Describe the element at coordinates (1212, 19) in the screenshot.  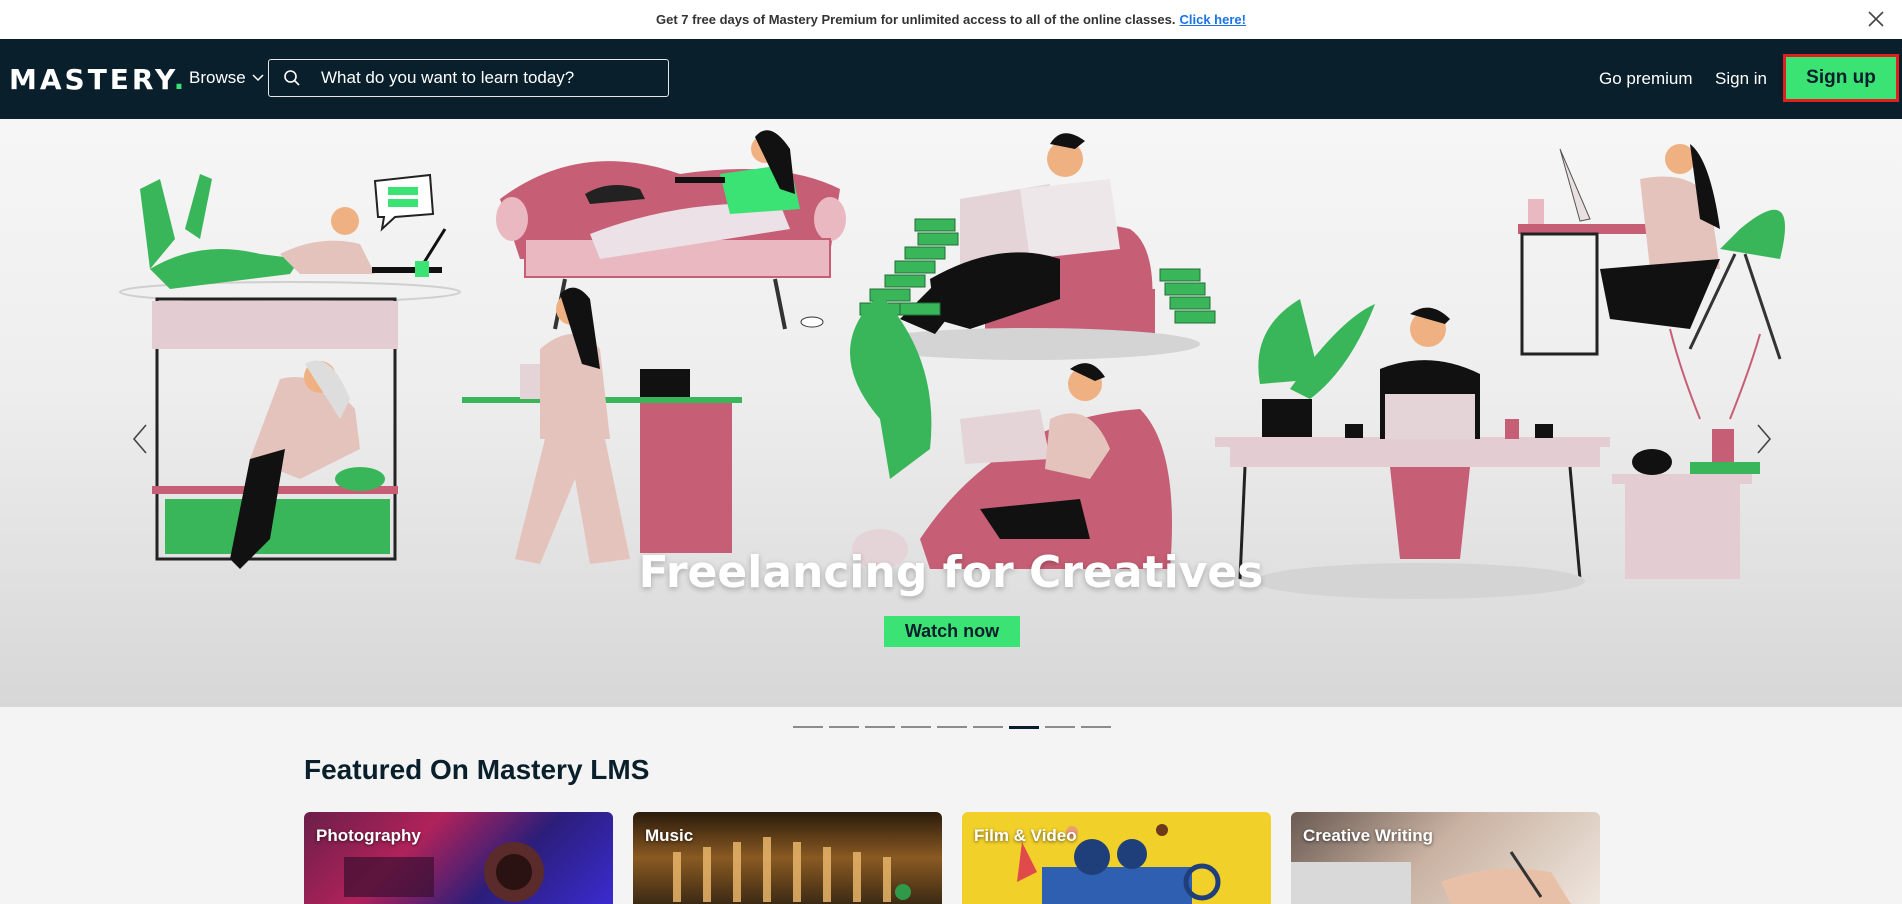
I see `promo-link: Click here!` at that location.